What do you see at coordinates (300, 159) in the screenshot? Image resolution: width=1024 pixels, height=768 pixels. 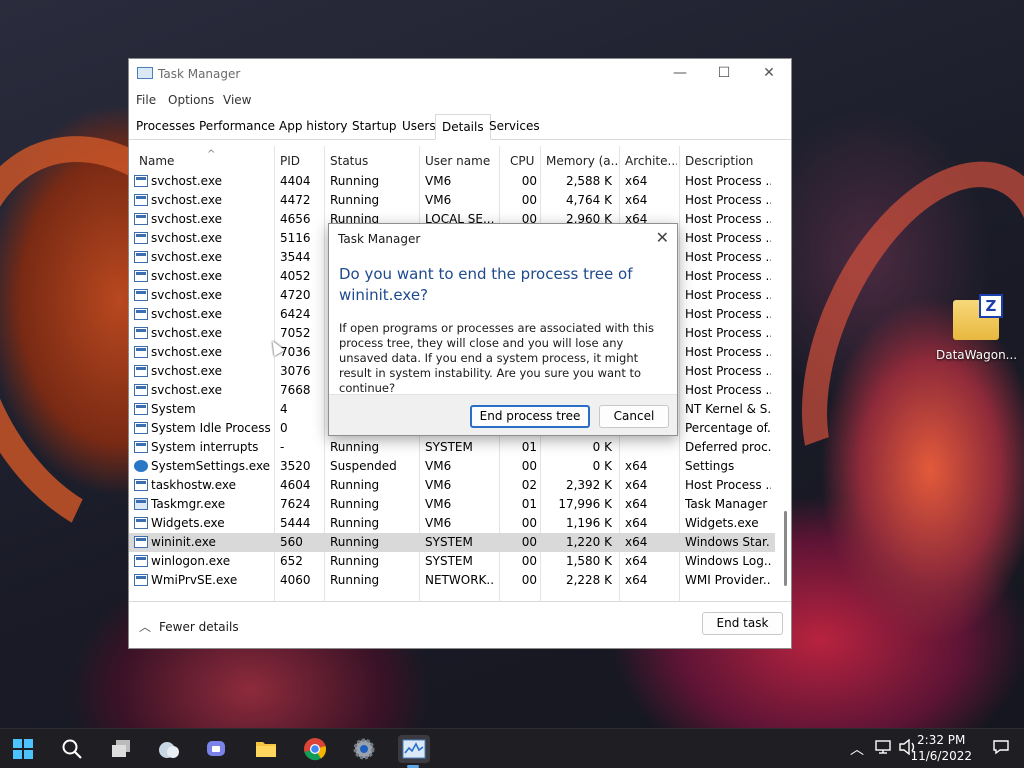 I see `column-header-pid: PID` at bounding box center [300, 159].